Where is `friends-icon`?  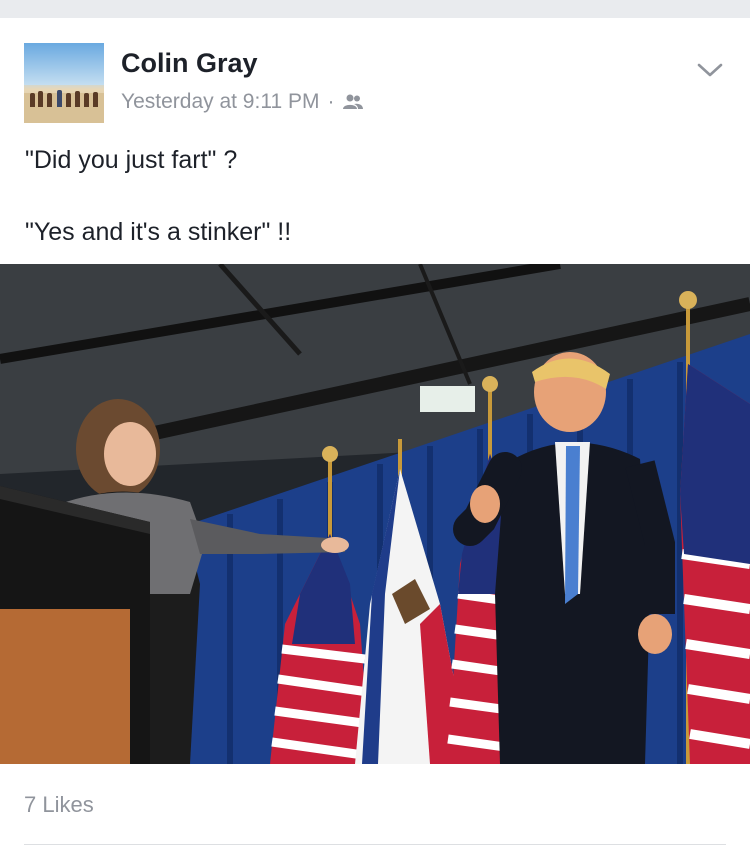 friends-icon is located at coordinates (353, 102).